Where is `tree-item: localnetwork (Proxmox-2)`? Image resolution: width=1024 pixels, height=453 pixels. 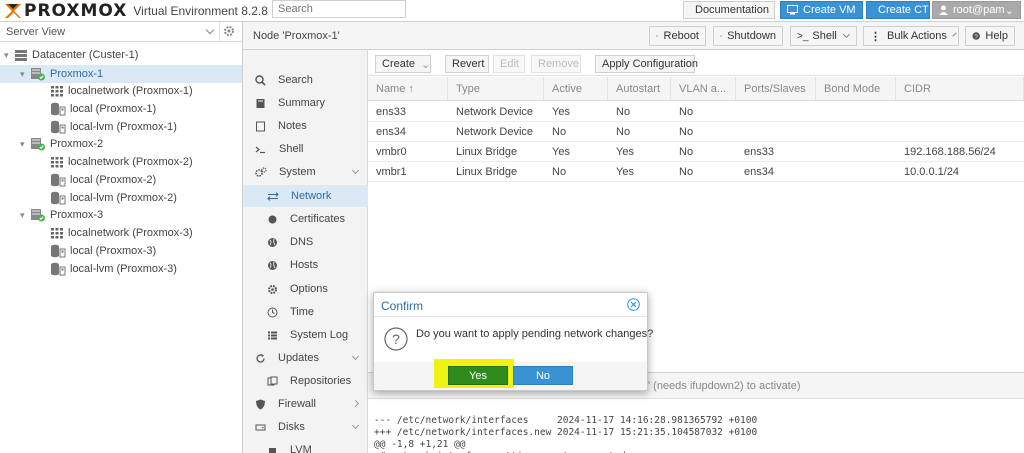 tree-item: localnetwork (Proxmox-2) is located at coordinates (116, 162).